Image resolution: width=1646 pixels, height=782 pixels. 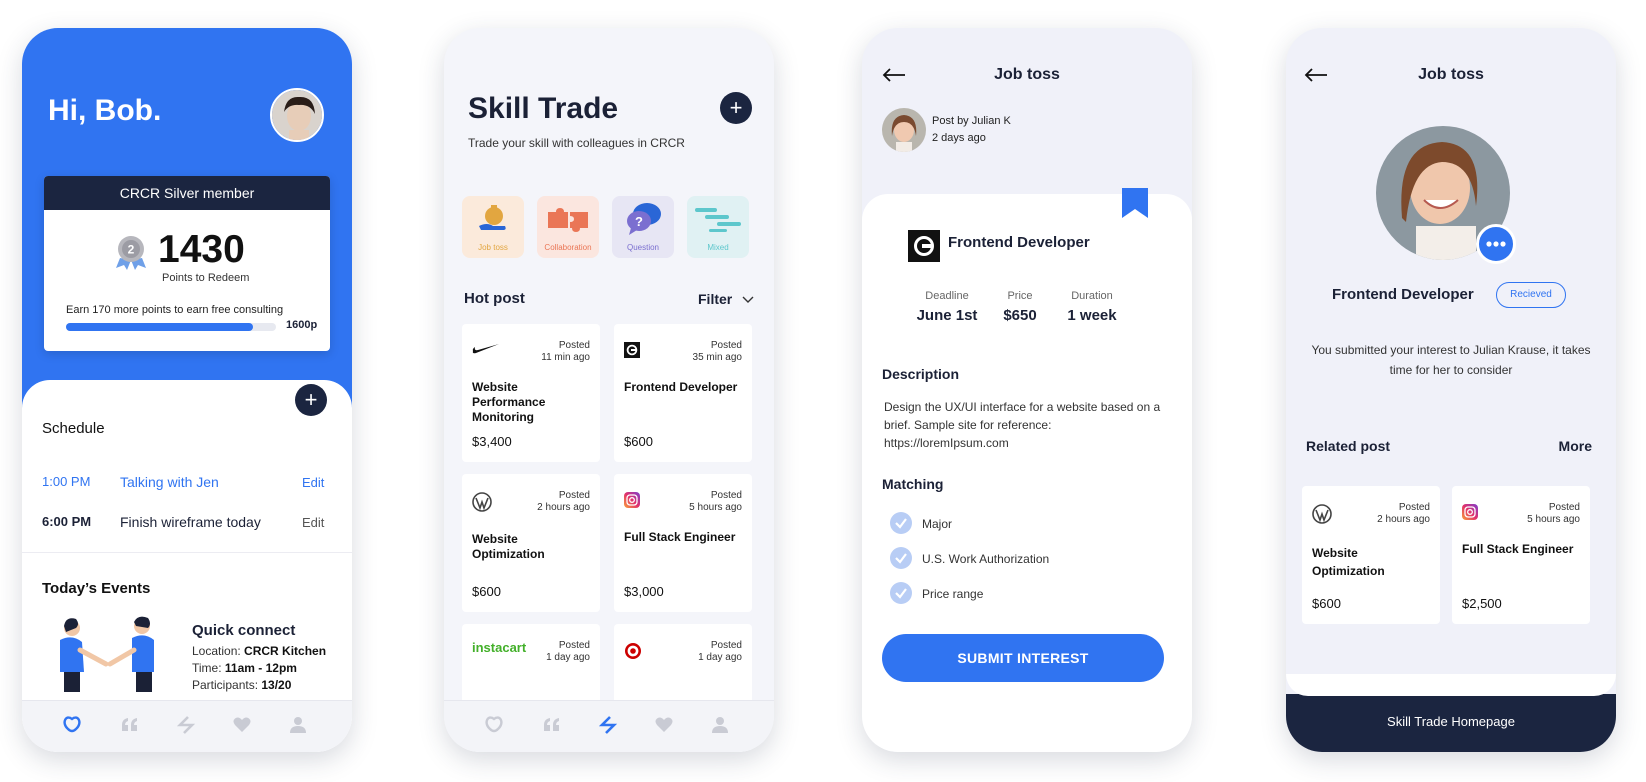 I want to click on event-participants: Participants: 13/20, so click(x=241, y=685).